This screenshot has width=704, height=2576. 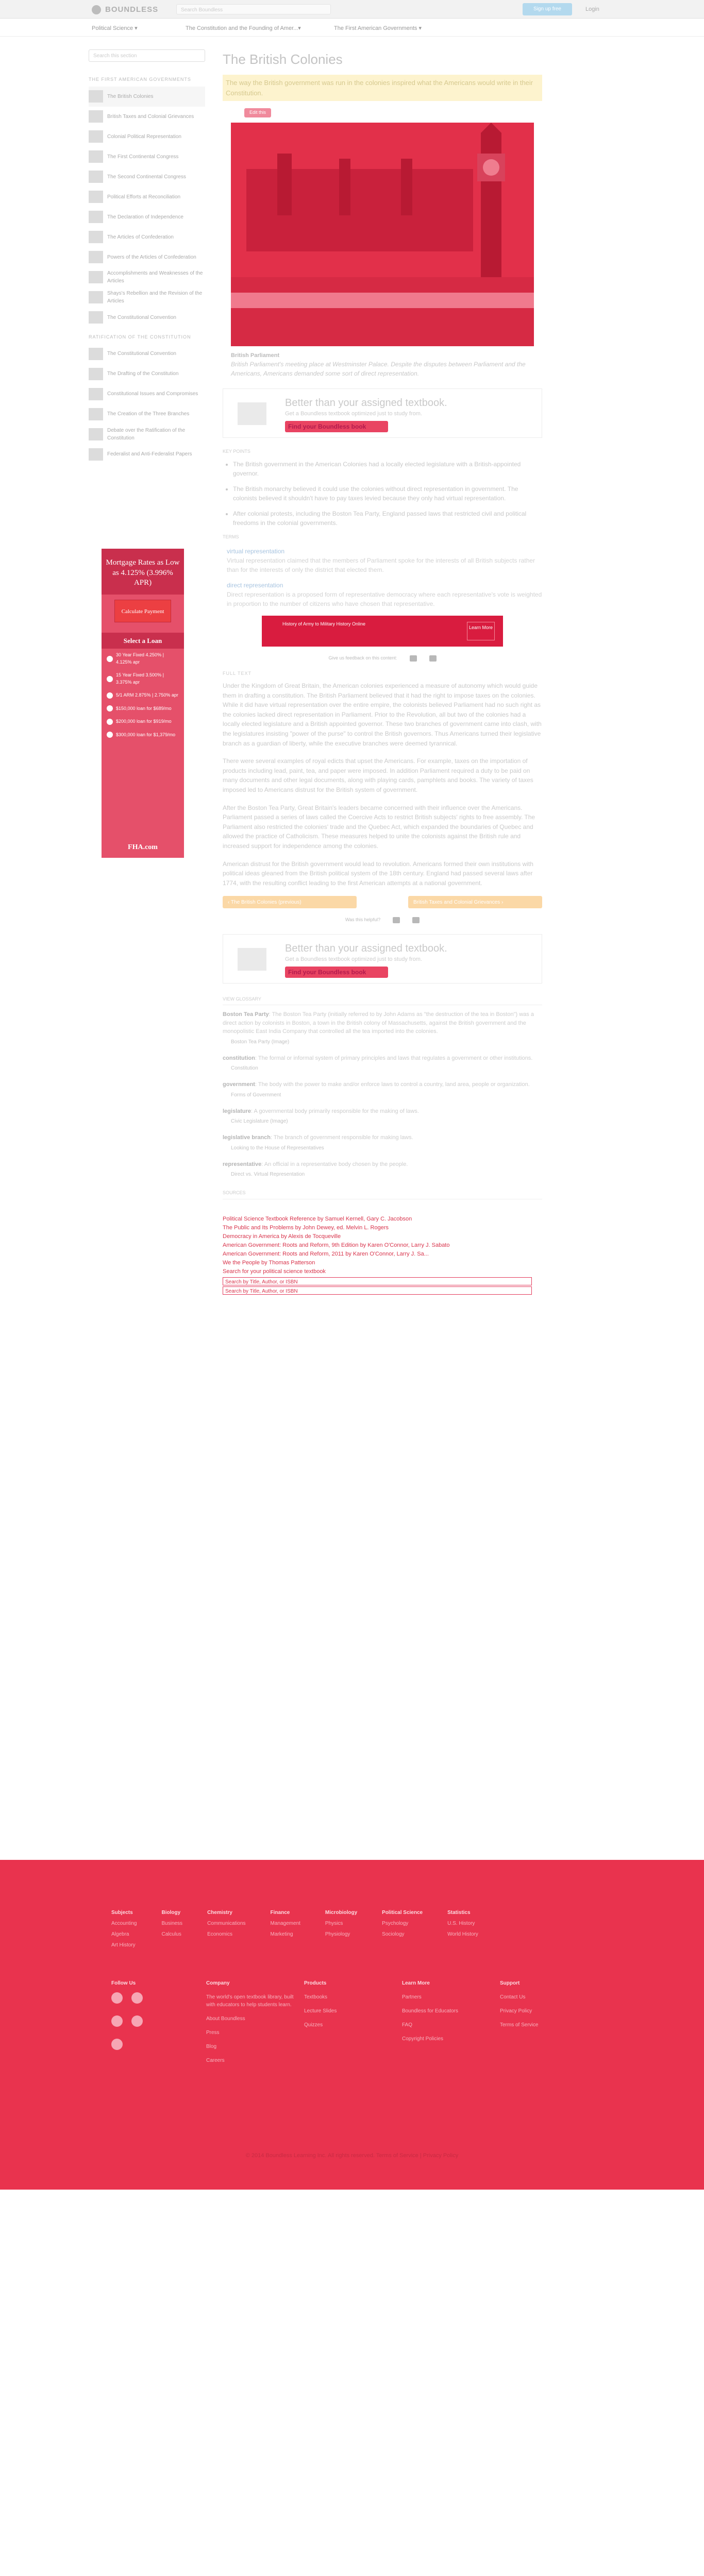 I want to click on footer-link: Copyright Policies, so click(x=446, y=2039).